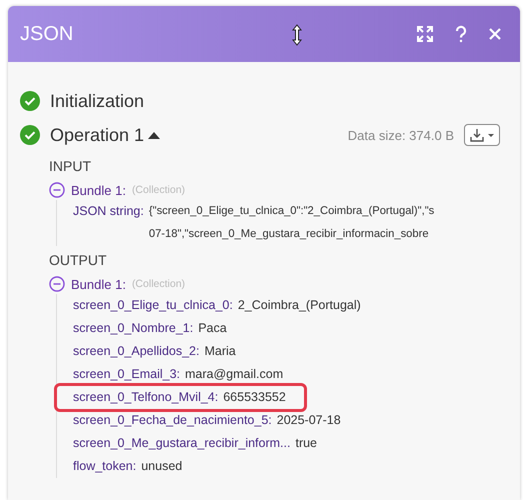 The height and width of the screenshot is (500, 528). What do you see at coordinates (401, 135) in the screenshot?
I see `data-size-label: Data size: 374.0 B` at bounding box center [401, 135].